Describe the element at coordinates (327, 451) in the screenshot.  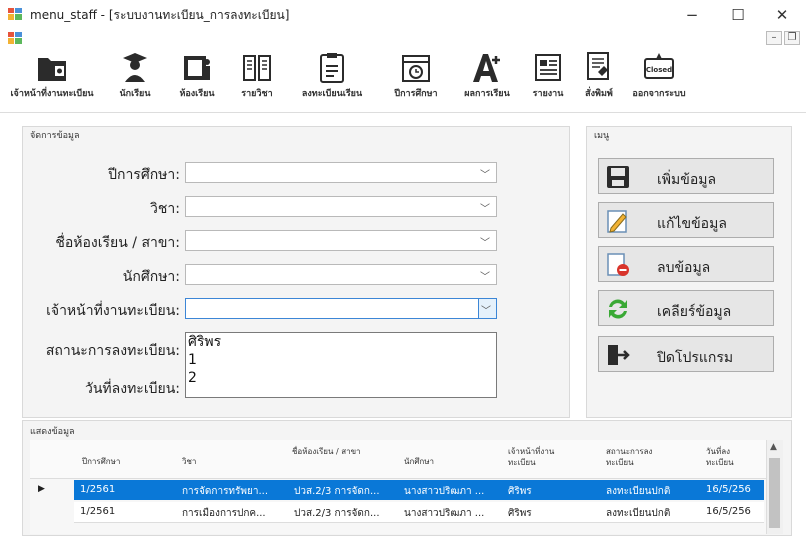
I see `column-header: ชื่อห้องเรียน / สาขา` at that location.